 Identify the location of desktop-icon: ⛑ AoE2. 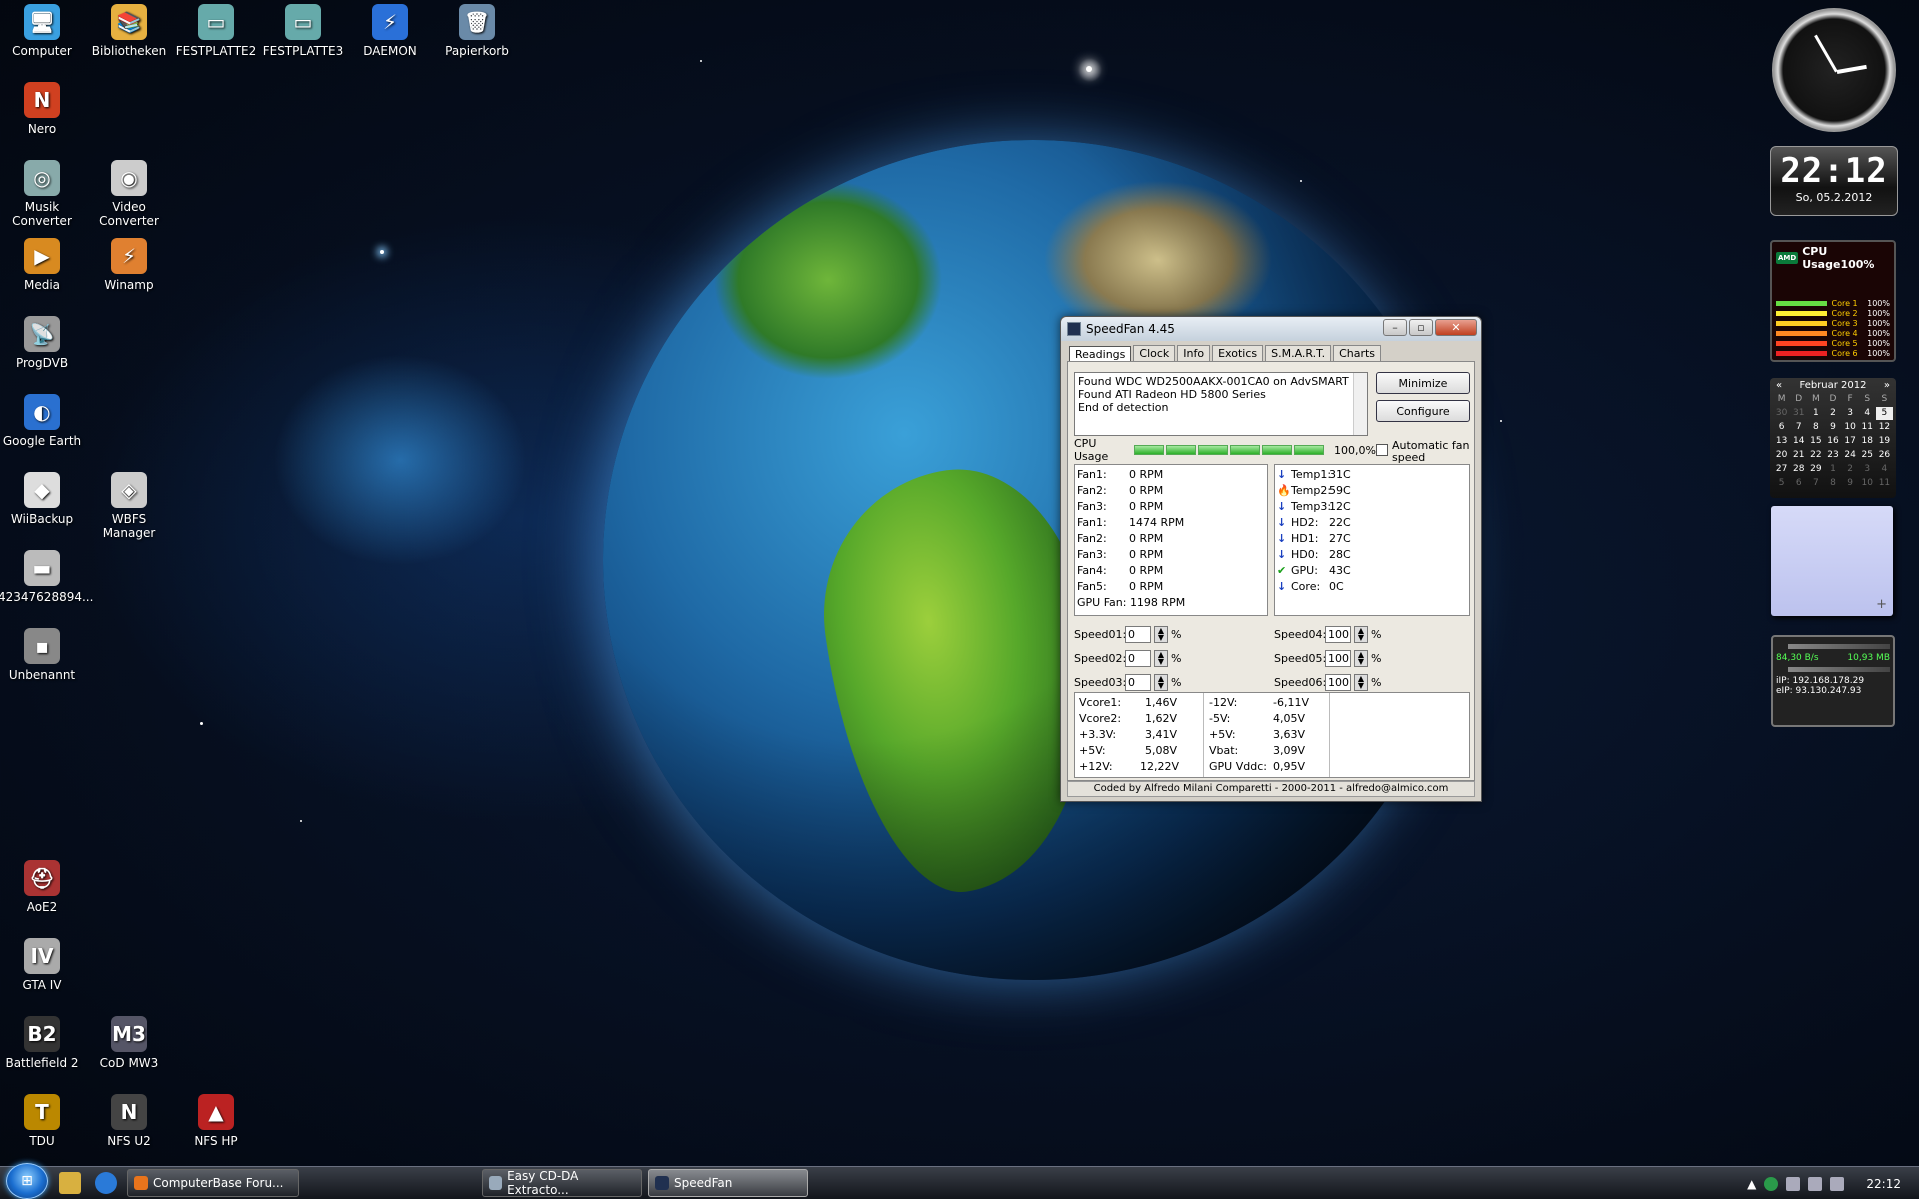
(43, 887).